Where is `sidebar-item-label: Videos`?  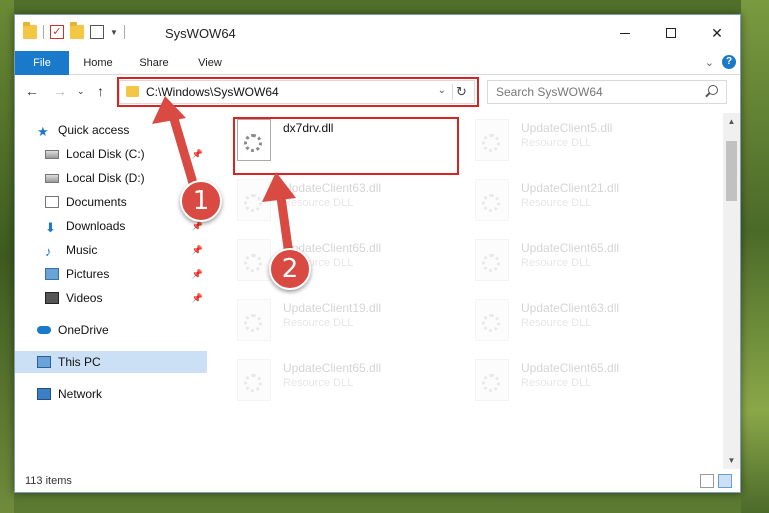
sidebar-item-label: Videos is located at coordinates (84, 298).